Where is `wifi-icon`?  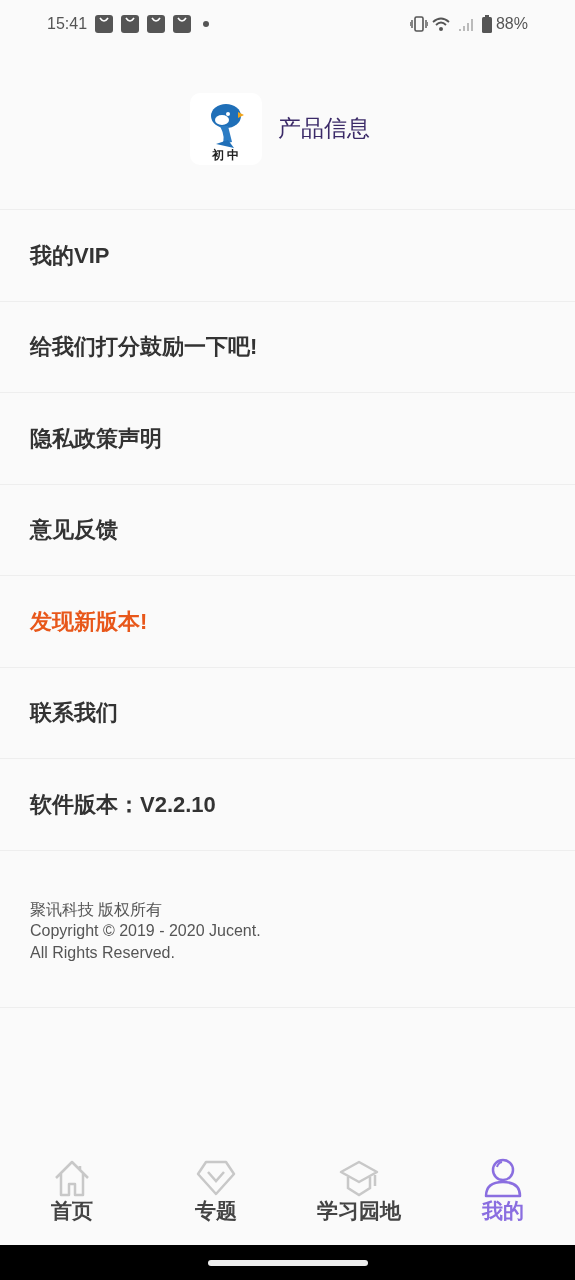 wifi-icon is located at coordinates (440, 24).